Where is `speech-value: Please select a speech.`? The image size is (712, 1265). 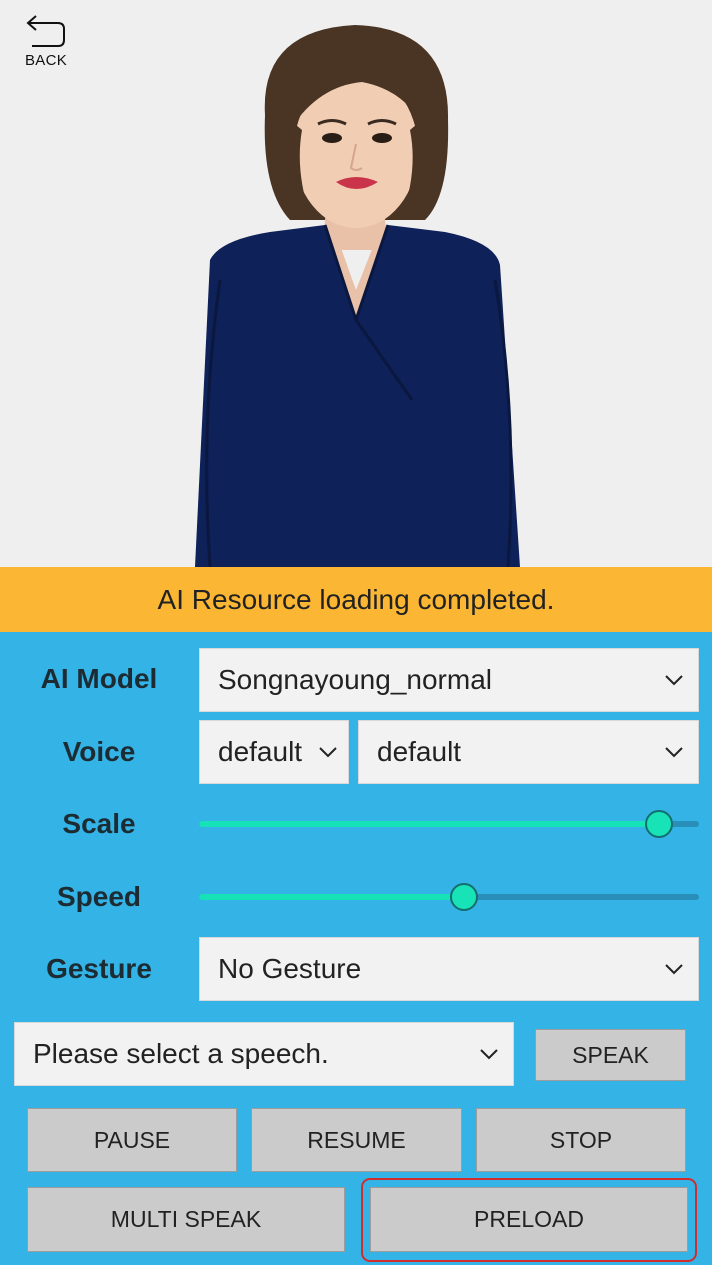
speech-value: Please select a speech. is located at coordinates (181, 1053).